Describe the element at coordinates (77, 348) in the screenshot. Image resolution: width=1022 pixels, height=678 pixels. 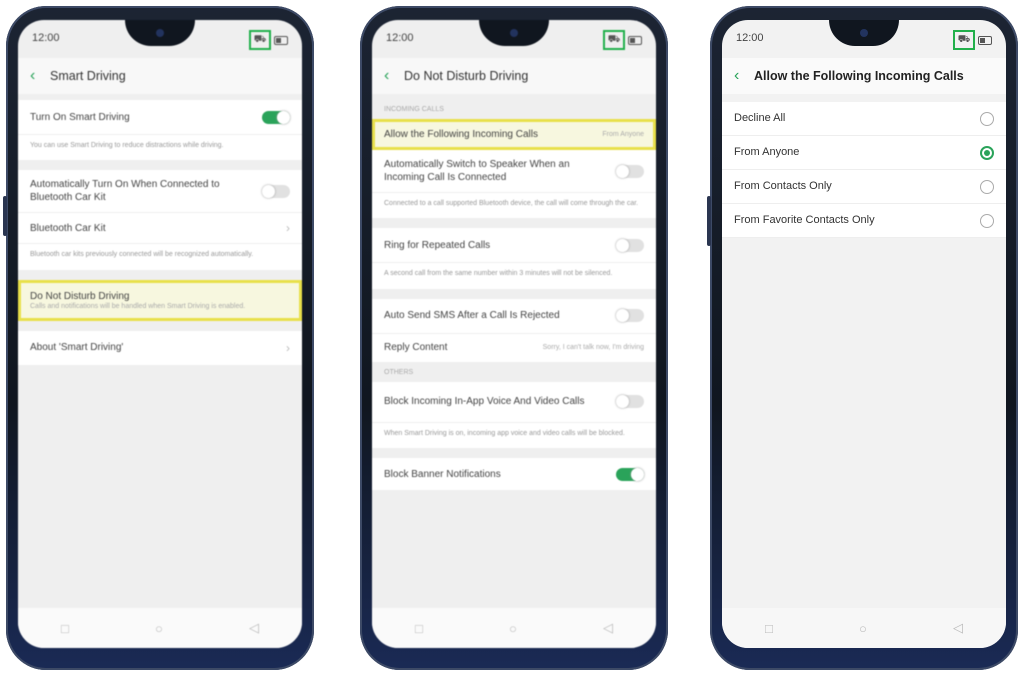
I see `row-label: About 'Smart Driving'` at that location.